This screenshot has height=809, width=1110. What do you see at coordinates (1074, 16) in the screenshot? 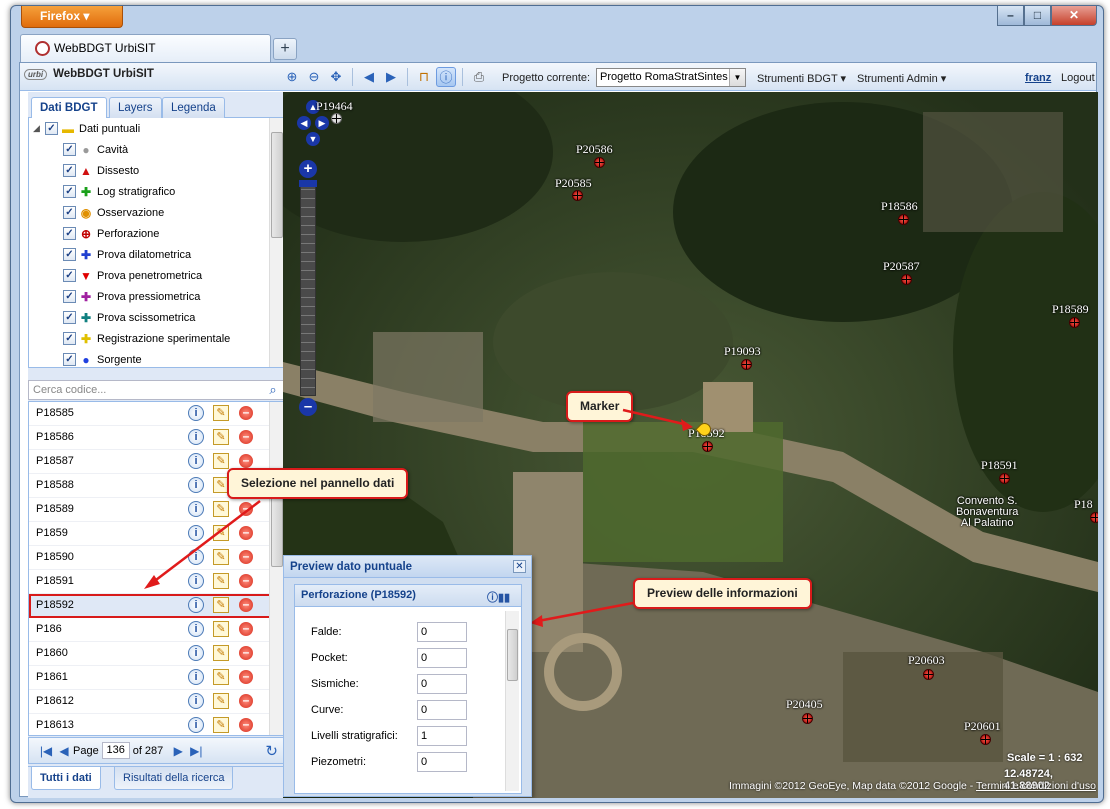
I see `close-window-button: ✕` at bounding box center [1074, 16].